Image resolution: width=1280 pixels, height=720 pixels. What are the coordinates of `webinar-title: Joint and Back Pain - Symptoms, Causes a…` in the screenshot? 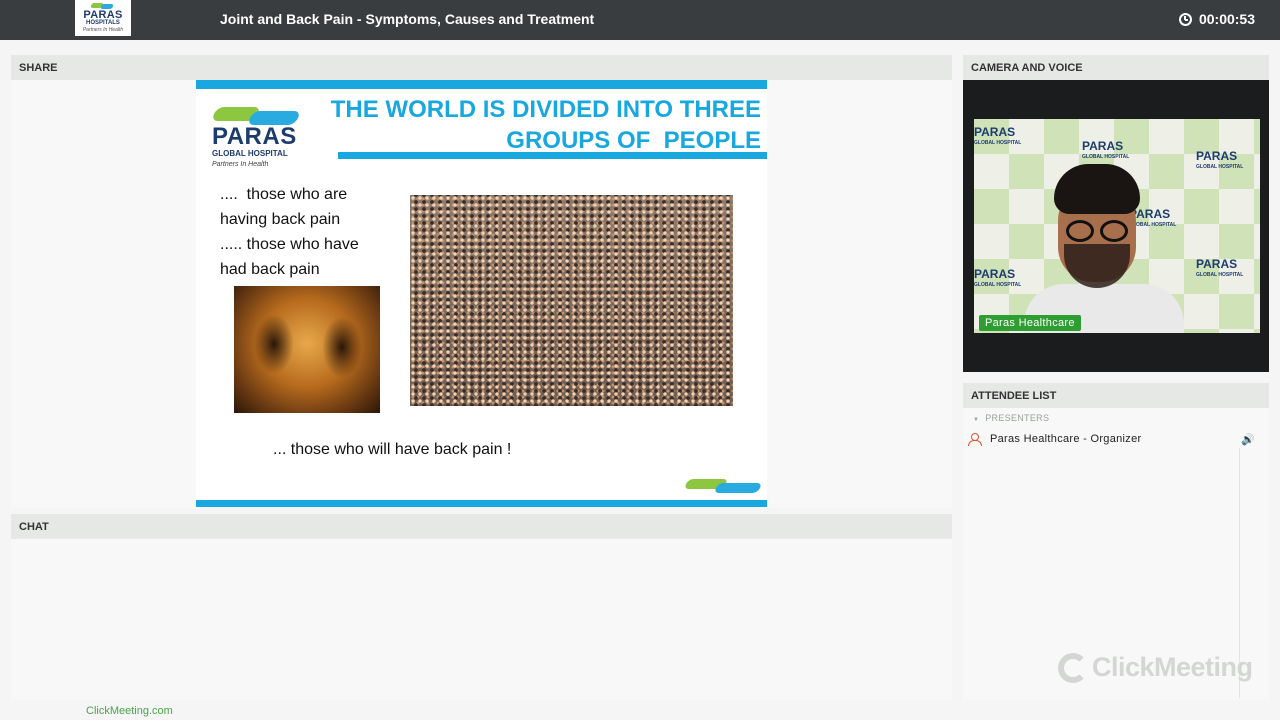 It's located at (407, 19).